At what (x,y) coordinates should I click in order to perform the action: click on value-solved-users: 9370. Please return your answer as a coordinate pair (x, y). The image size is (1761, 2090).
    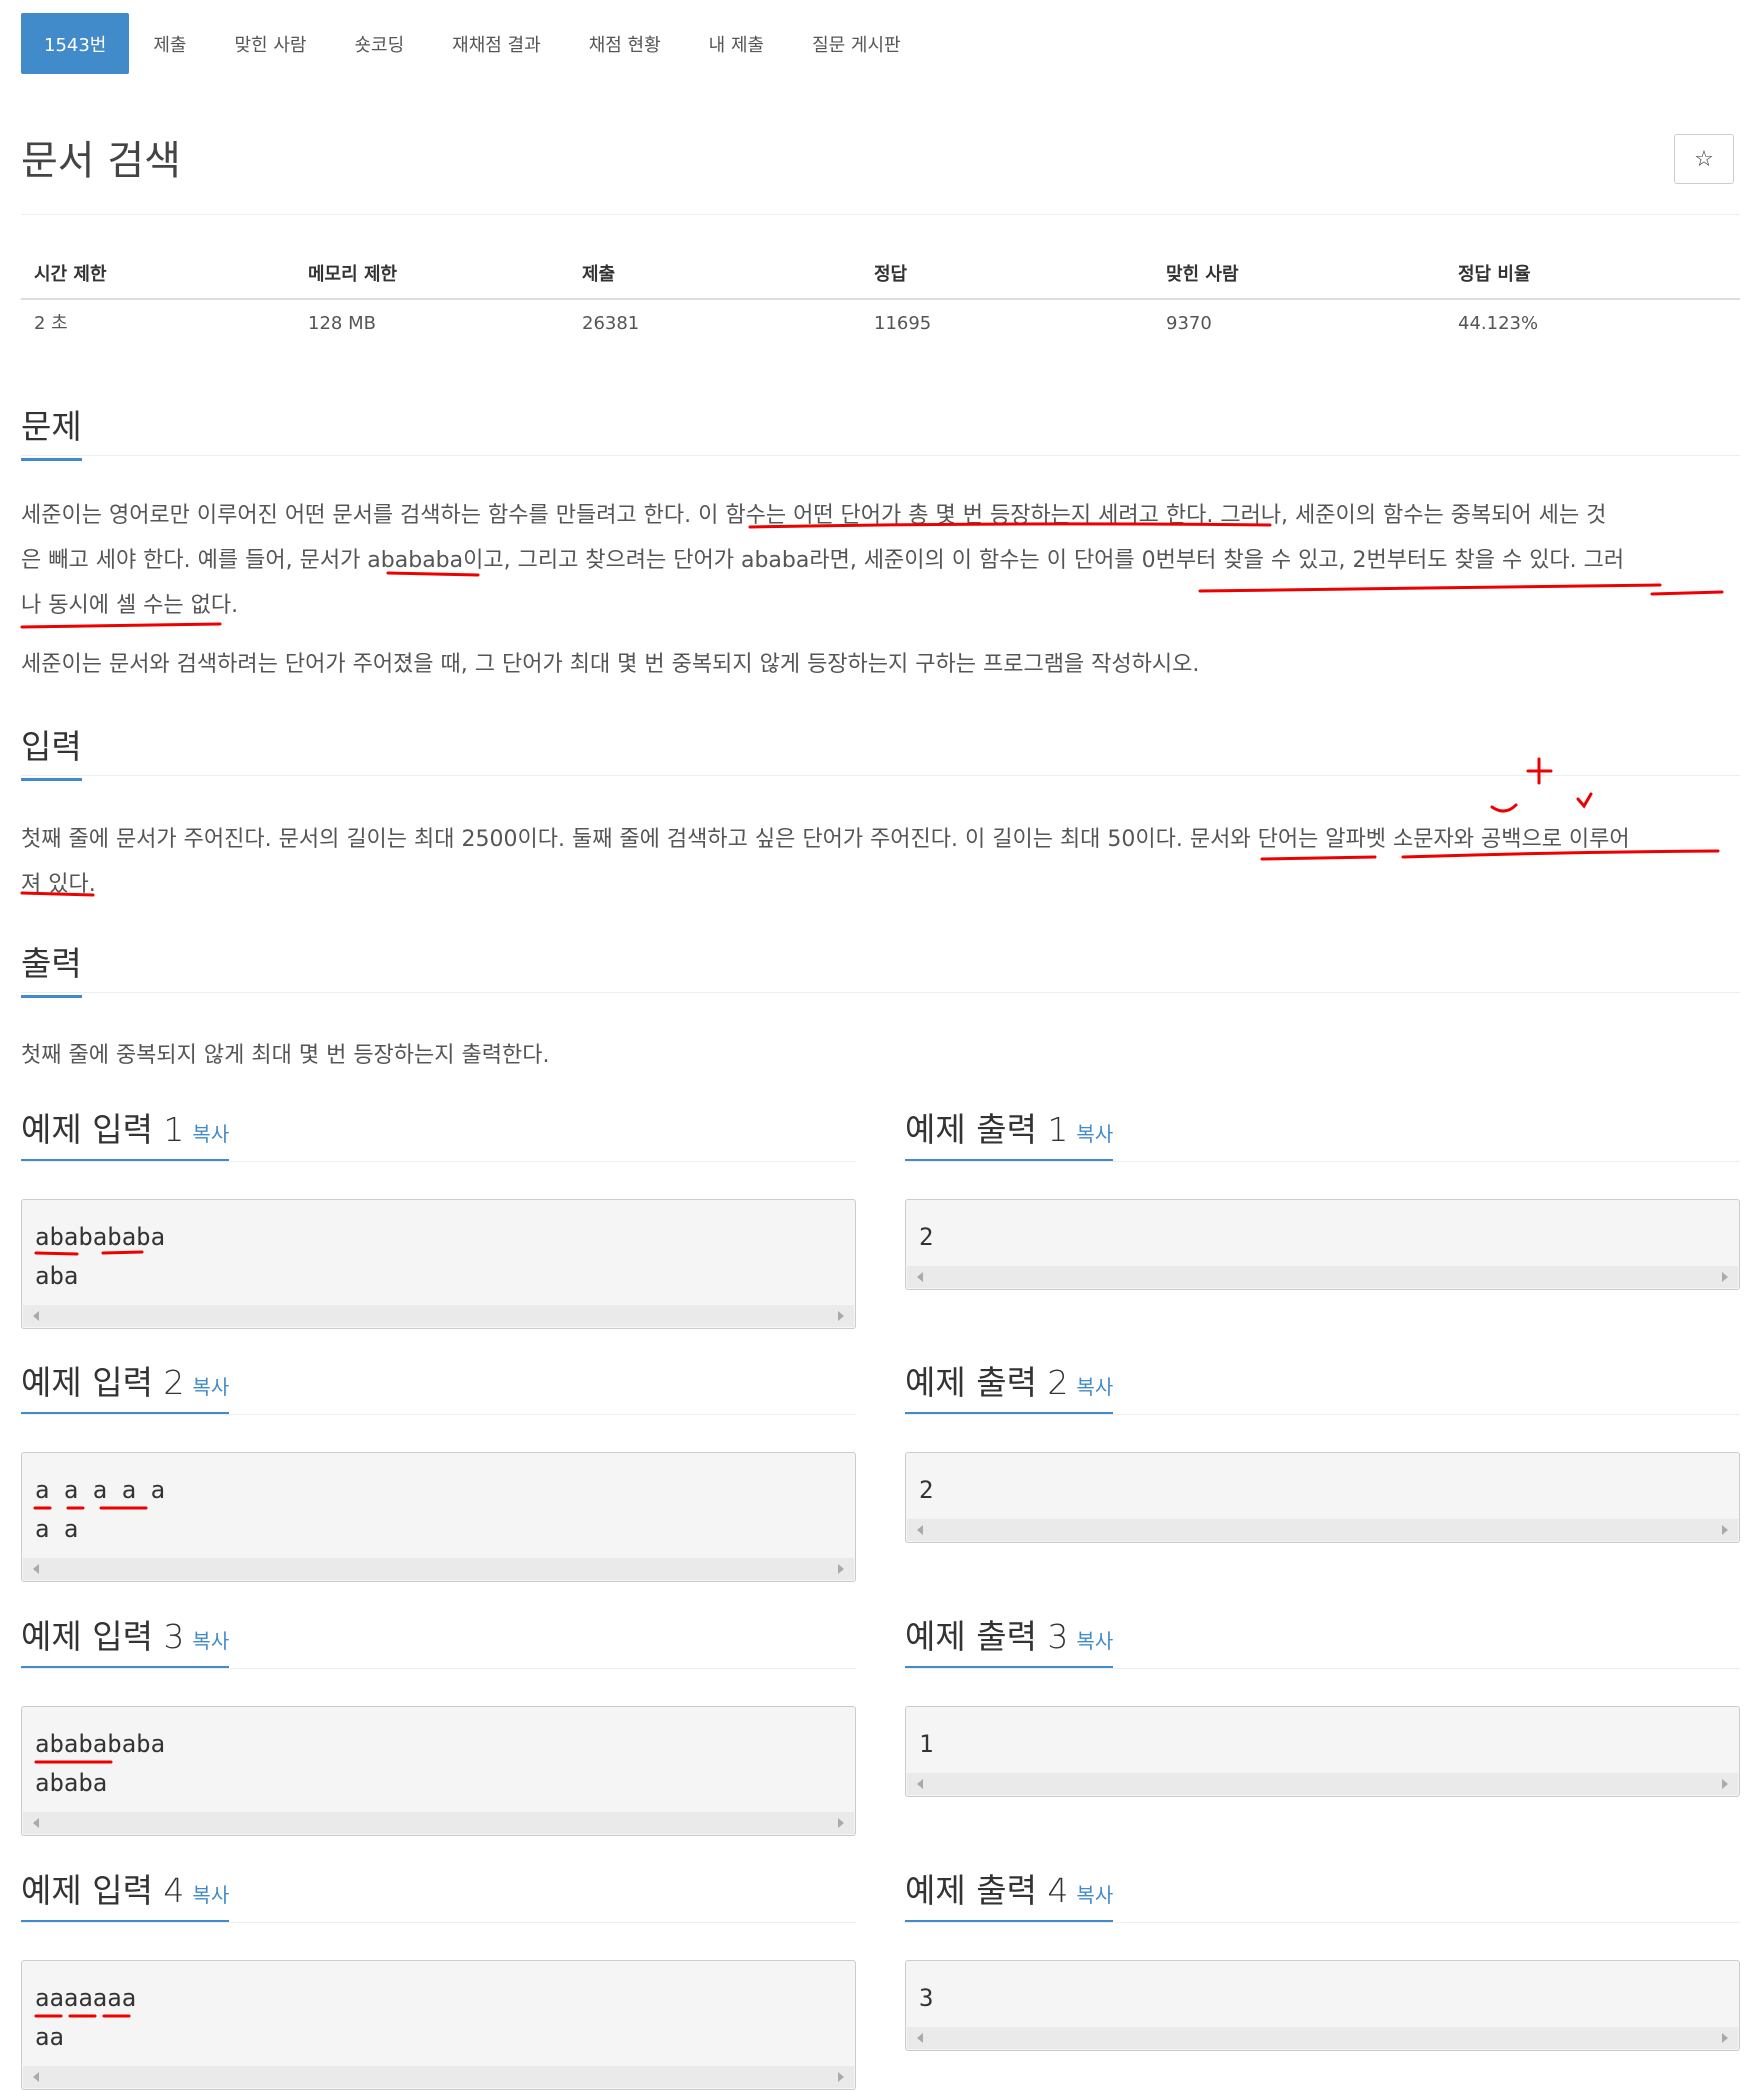
    Looking at the image, I should click on (1189, 323).